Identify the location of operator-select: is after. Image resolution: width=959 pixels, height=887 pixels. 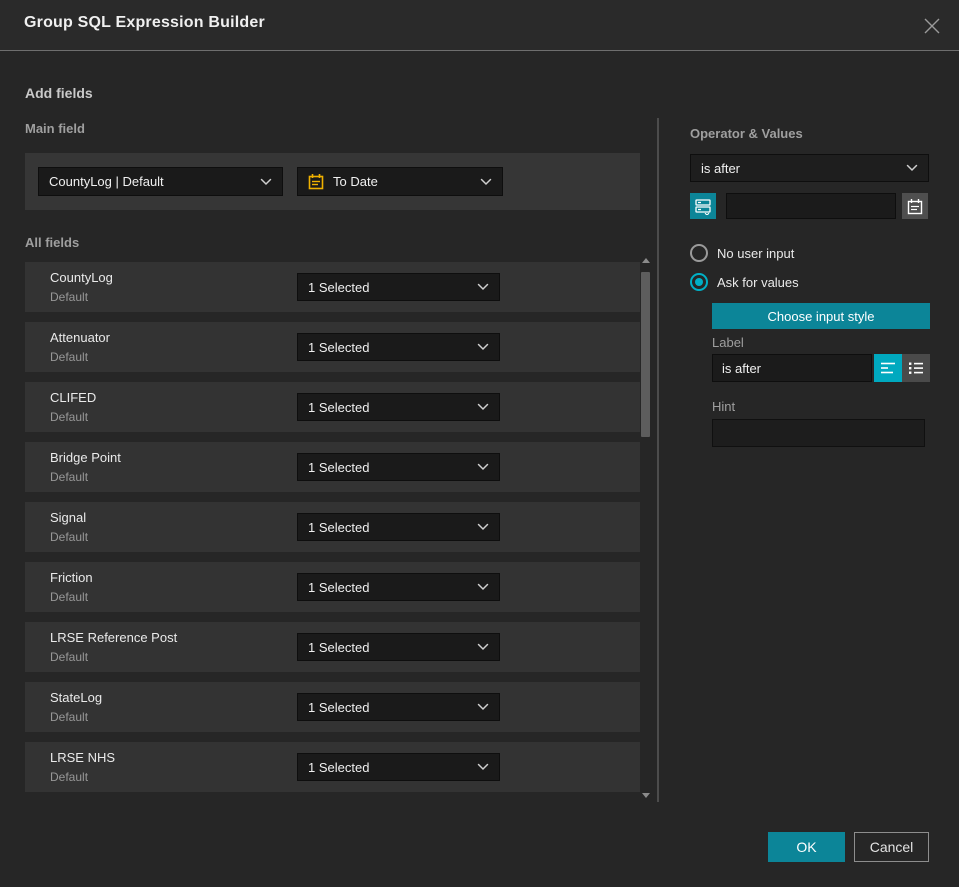
(809, 168).